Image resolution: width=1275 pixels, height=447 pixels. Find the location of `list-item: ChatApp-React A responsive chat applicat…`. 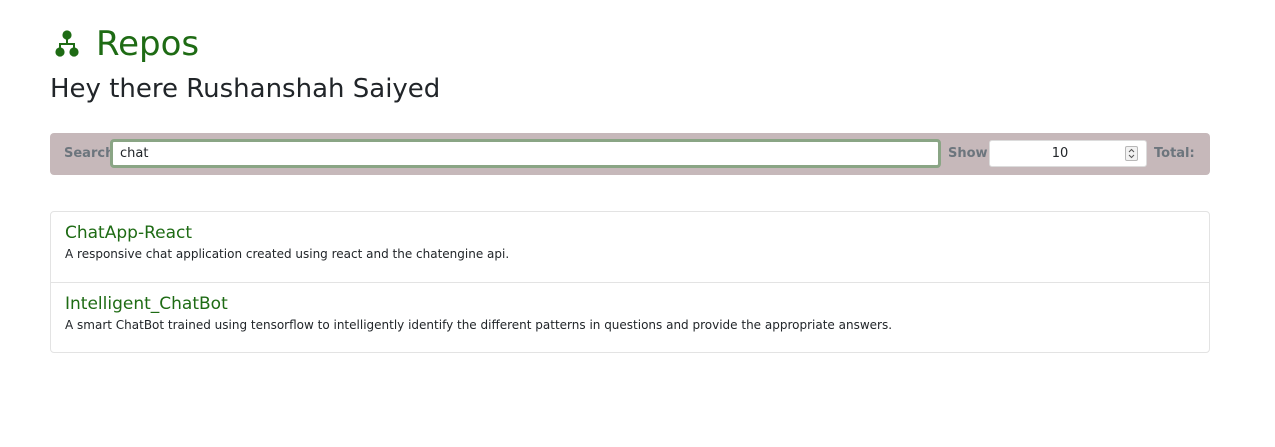

list-item: ChatApp-React A responsive chat applicat… is located at coordinates (630, 247).